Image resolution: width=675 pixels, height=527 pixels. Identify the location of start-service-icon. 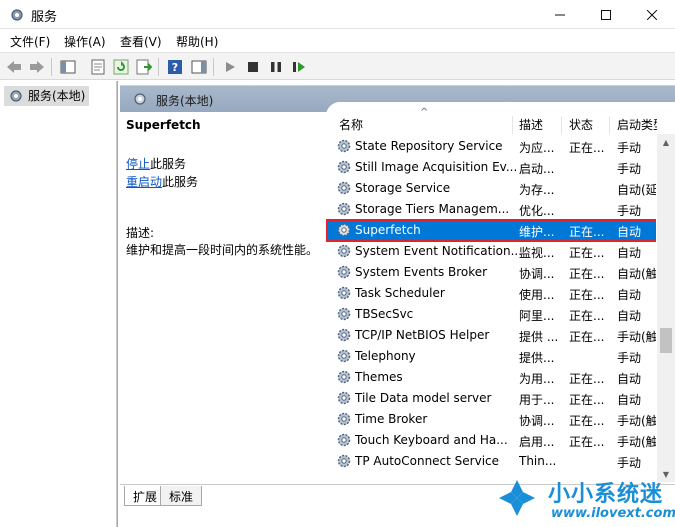
(230, 67).